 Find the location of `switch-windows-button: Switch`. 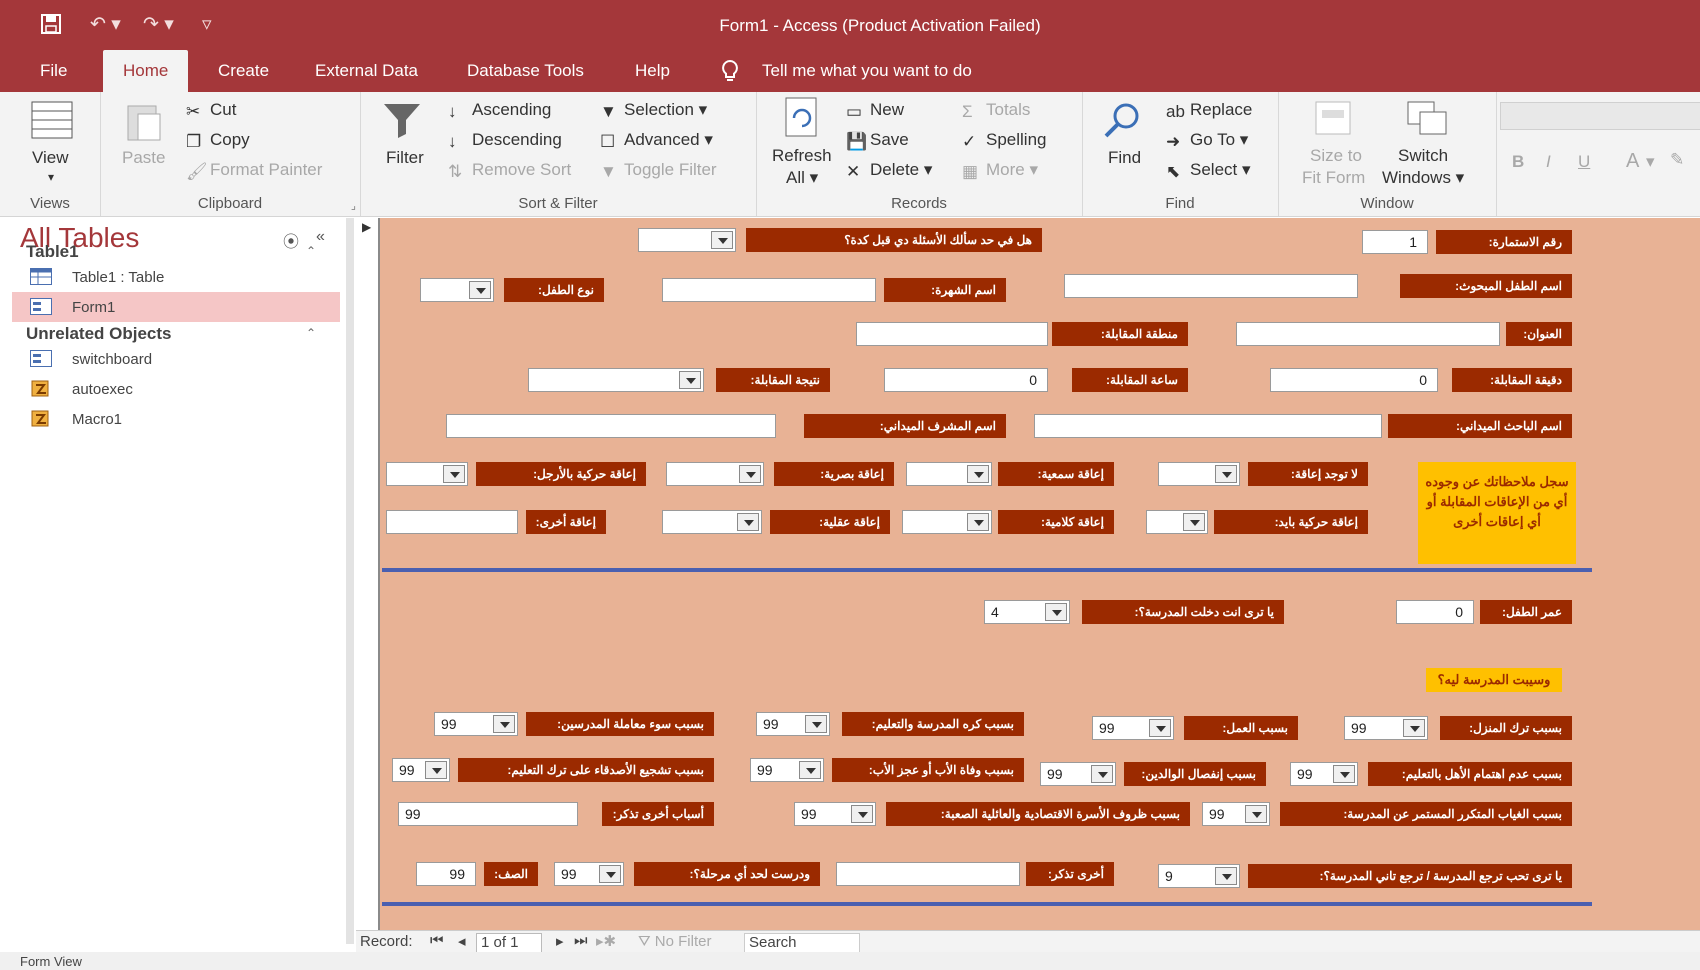

switch-windows-button: Switch is located at coordinates (1423, 156).